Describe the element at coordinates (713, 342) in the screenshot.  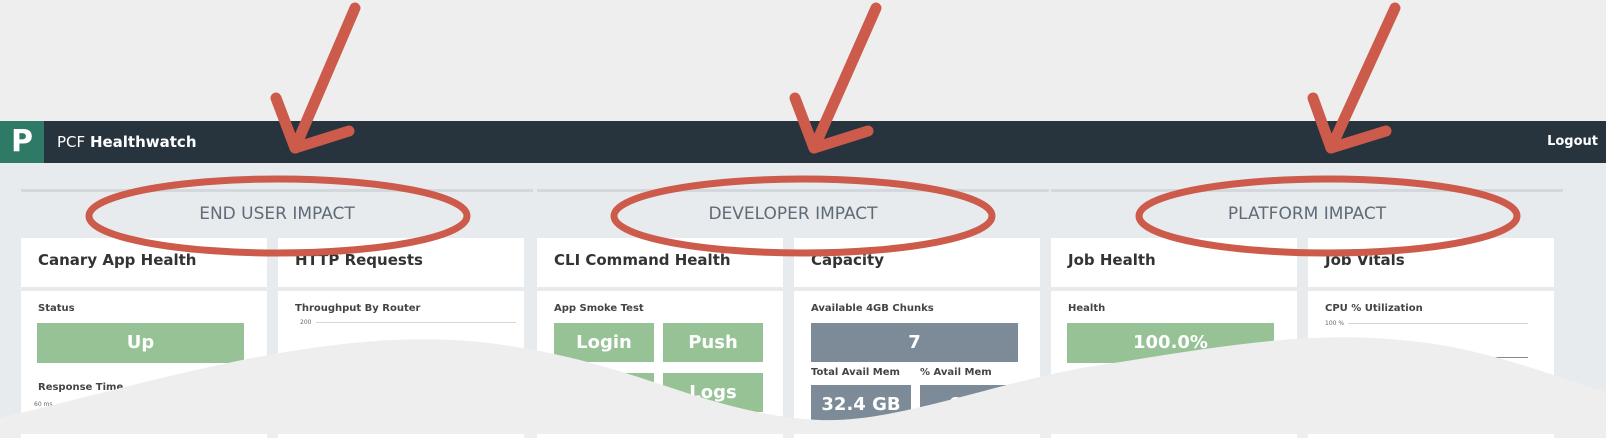
I see `push-tile: Push` at that location.